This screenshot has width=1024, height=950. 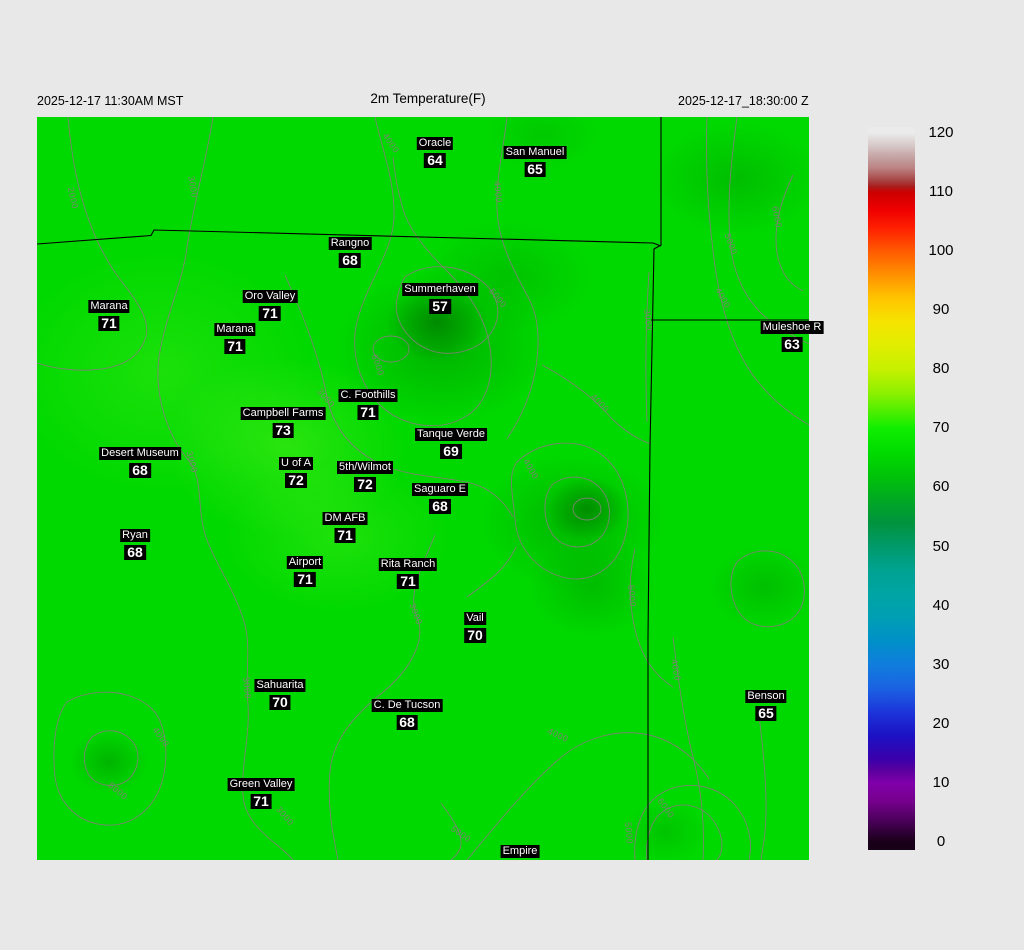 I want to click on station-name: Tanque Verde, so click(x=451, y=434).